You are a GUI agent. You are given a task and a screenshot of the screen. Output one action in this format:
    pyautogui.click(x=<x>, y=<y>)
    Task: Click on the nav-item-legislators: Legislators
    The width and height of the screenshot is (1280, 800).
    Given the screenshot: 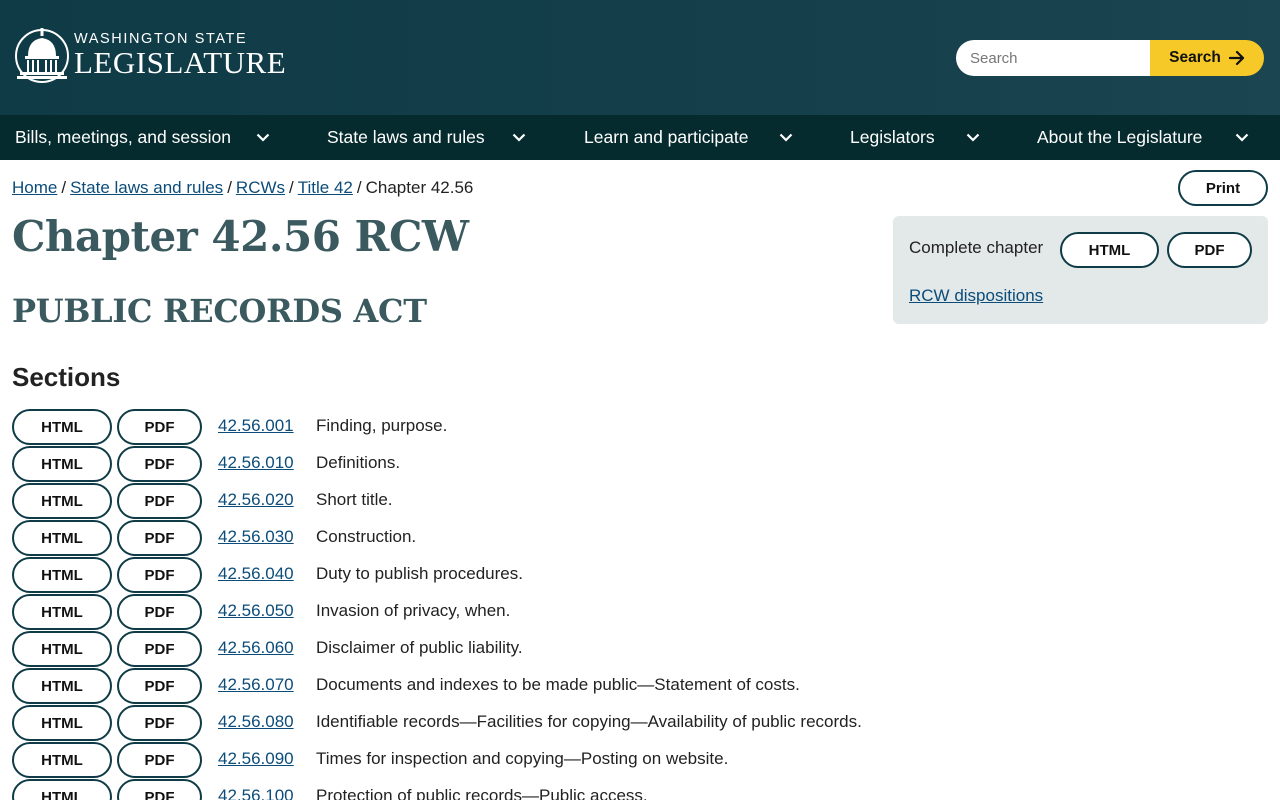 What is the action you would take?
    pyautogui.click(x=920, y=137)
    